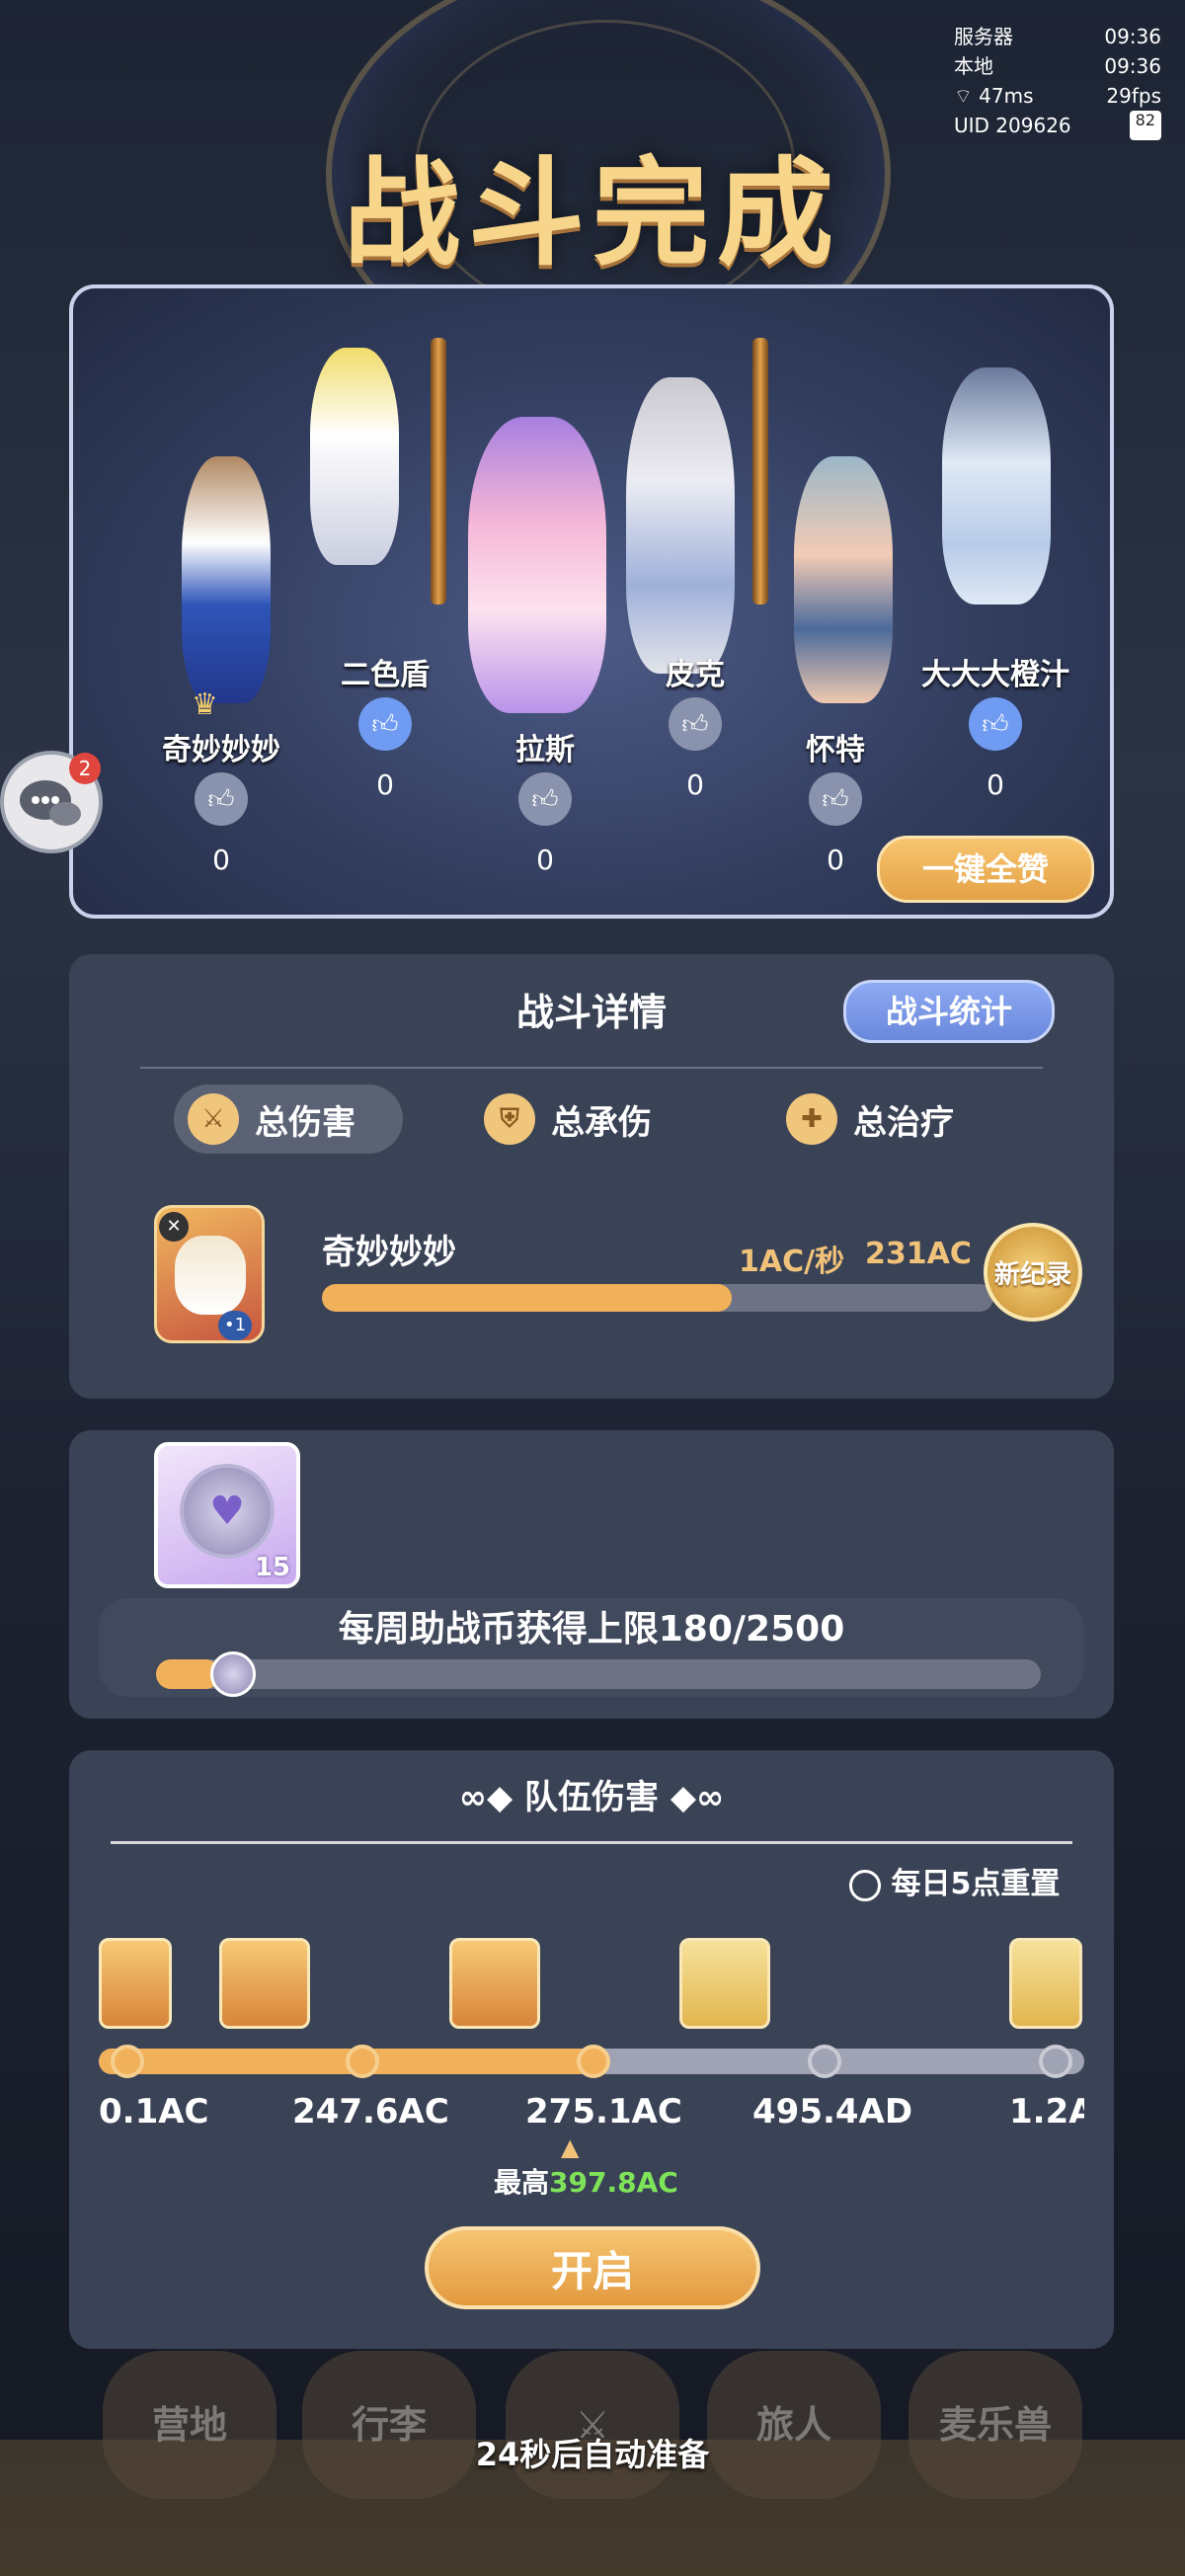 The width and height of the screenshot is (1185, 2576). What do you see at coordinates (389, 1252) in the screenshot?
I see `player-name: 奇妙妙妙` at bounding box center [389, 1252].